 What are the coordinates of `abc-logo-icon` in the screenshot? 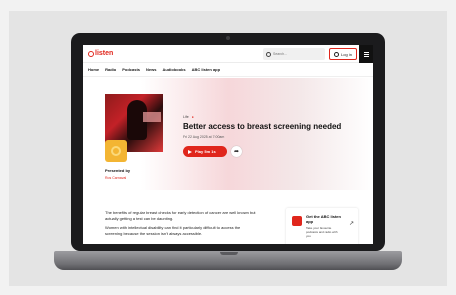 It's located at (91, 53).